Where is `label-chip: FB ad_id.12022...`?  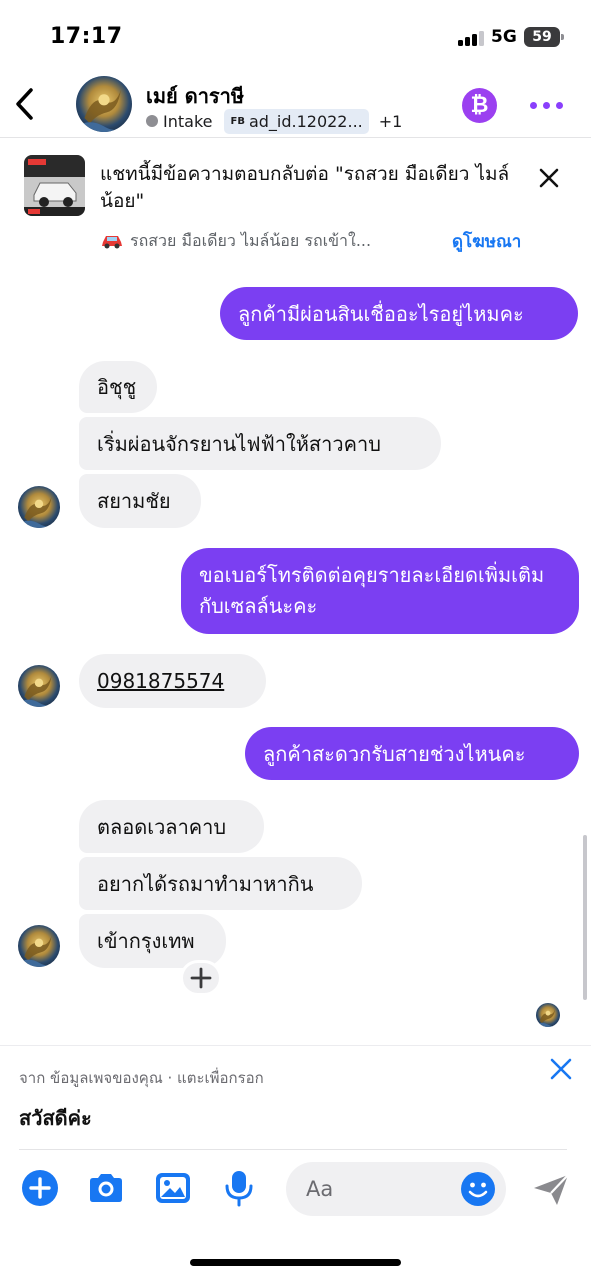 label-chip: FB ad_id.12022... is located at coordinates (296, 121).